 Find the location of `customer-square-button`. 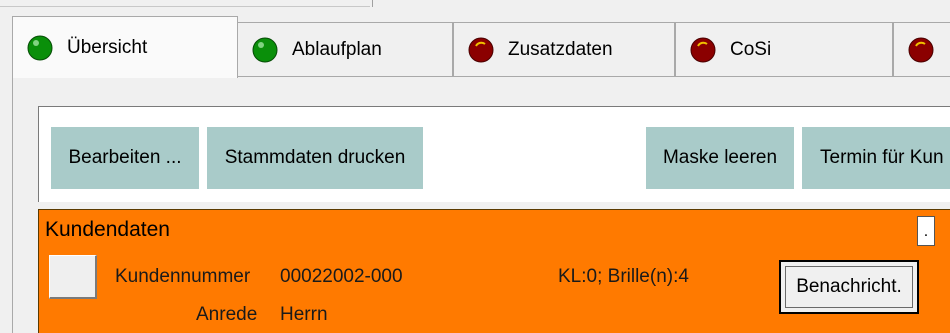

customer-square-button is located at coordinates (73, 277).